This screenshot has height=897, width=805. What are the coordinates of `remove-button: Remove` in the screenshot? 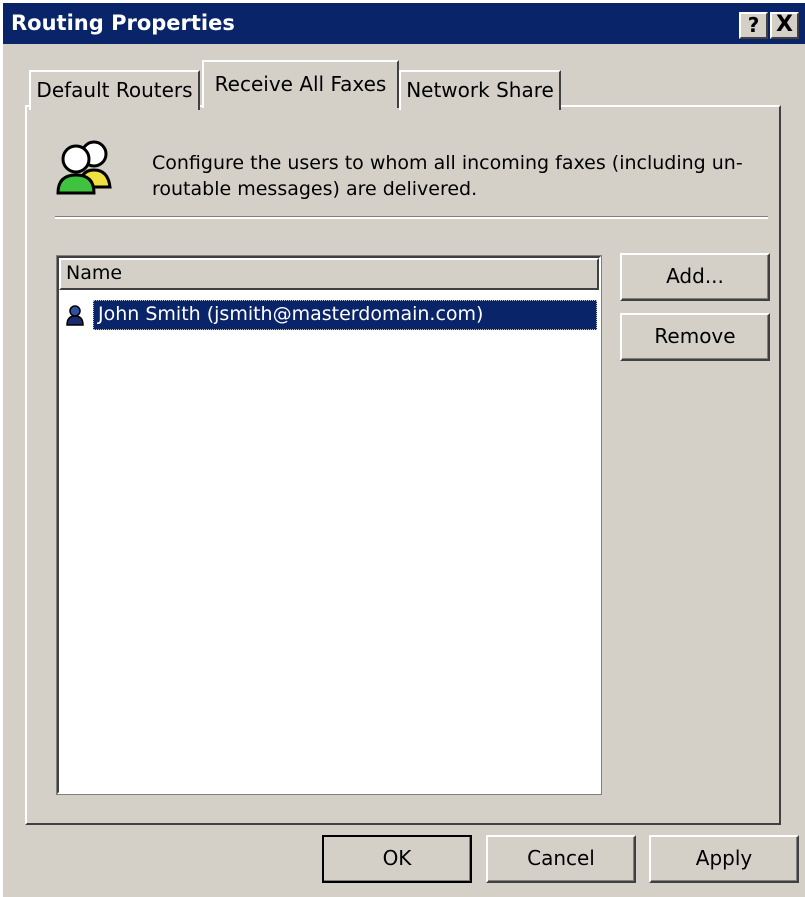 It's located at (695, 337).